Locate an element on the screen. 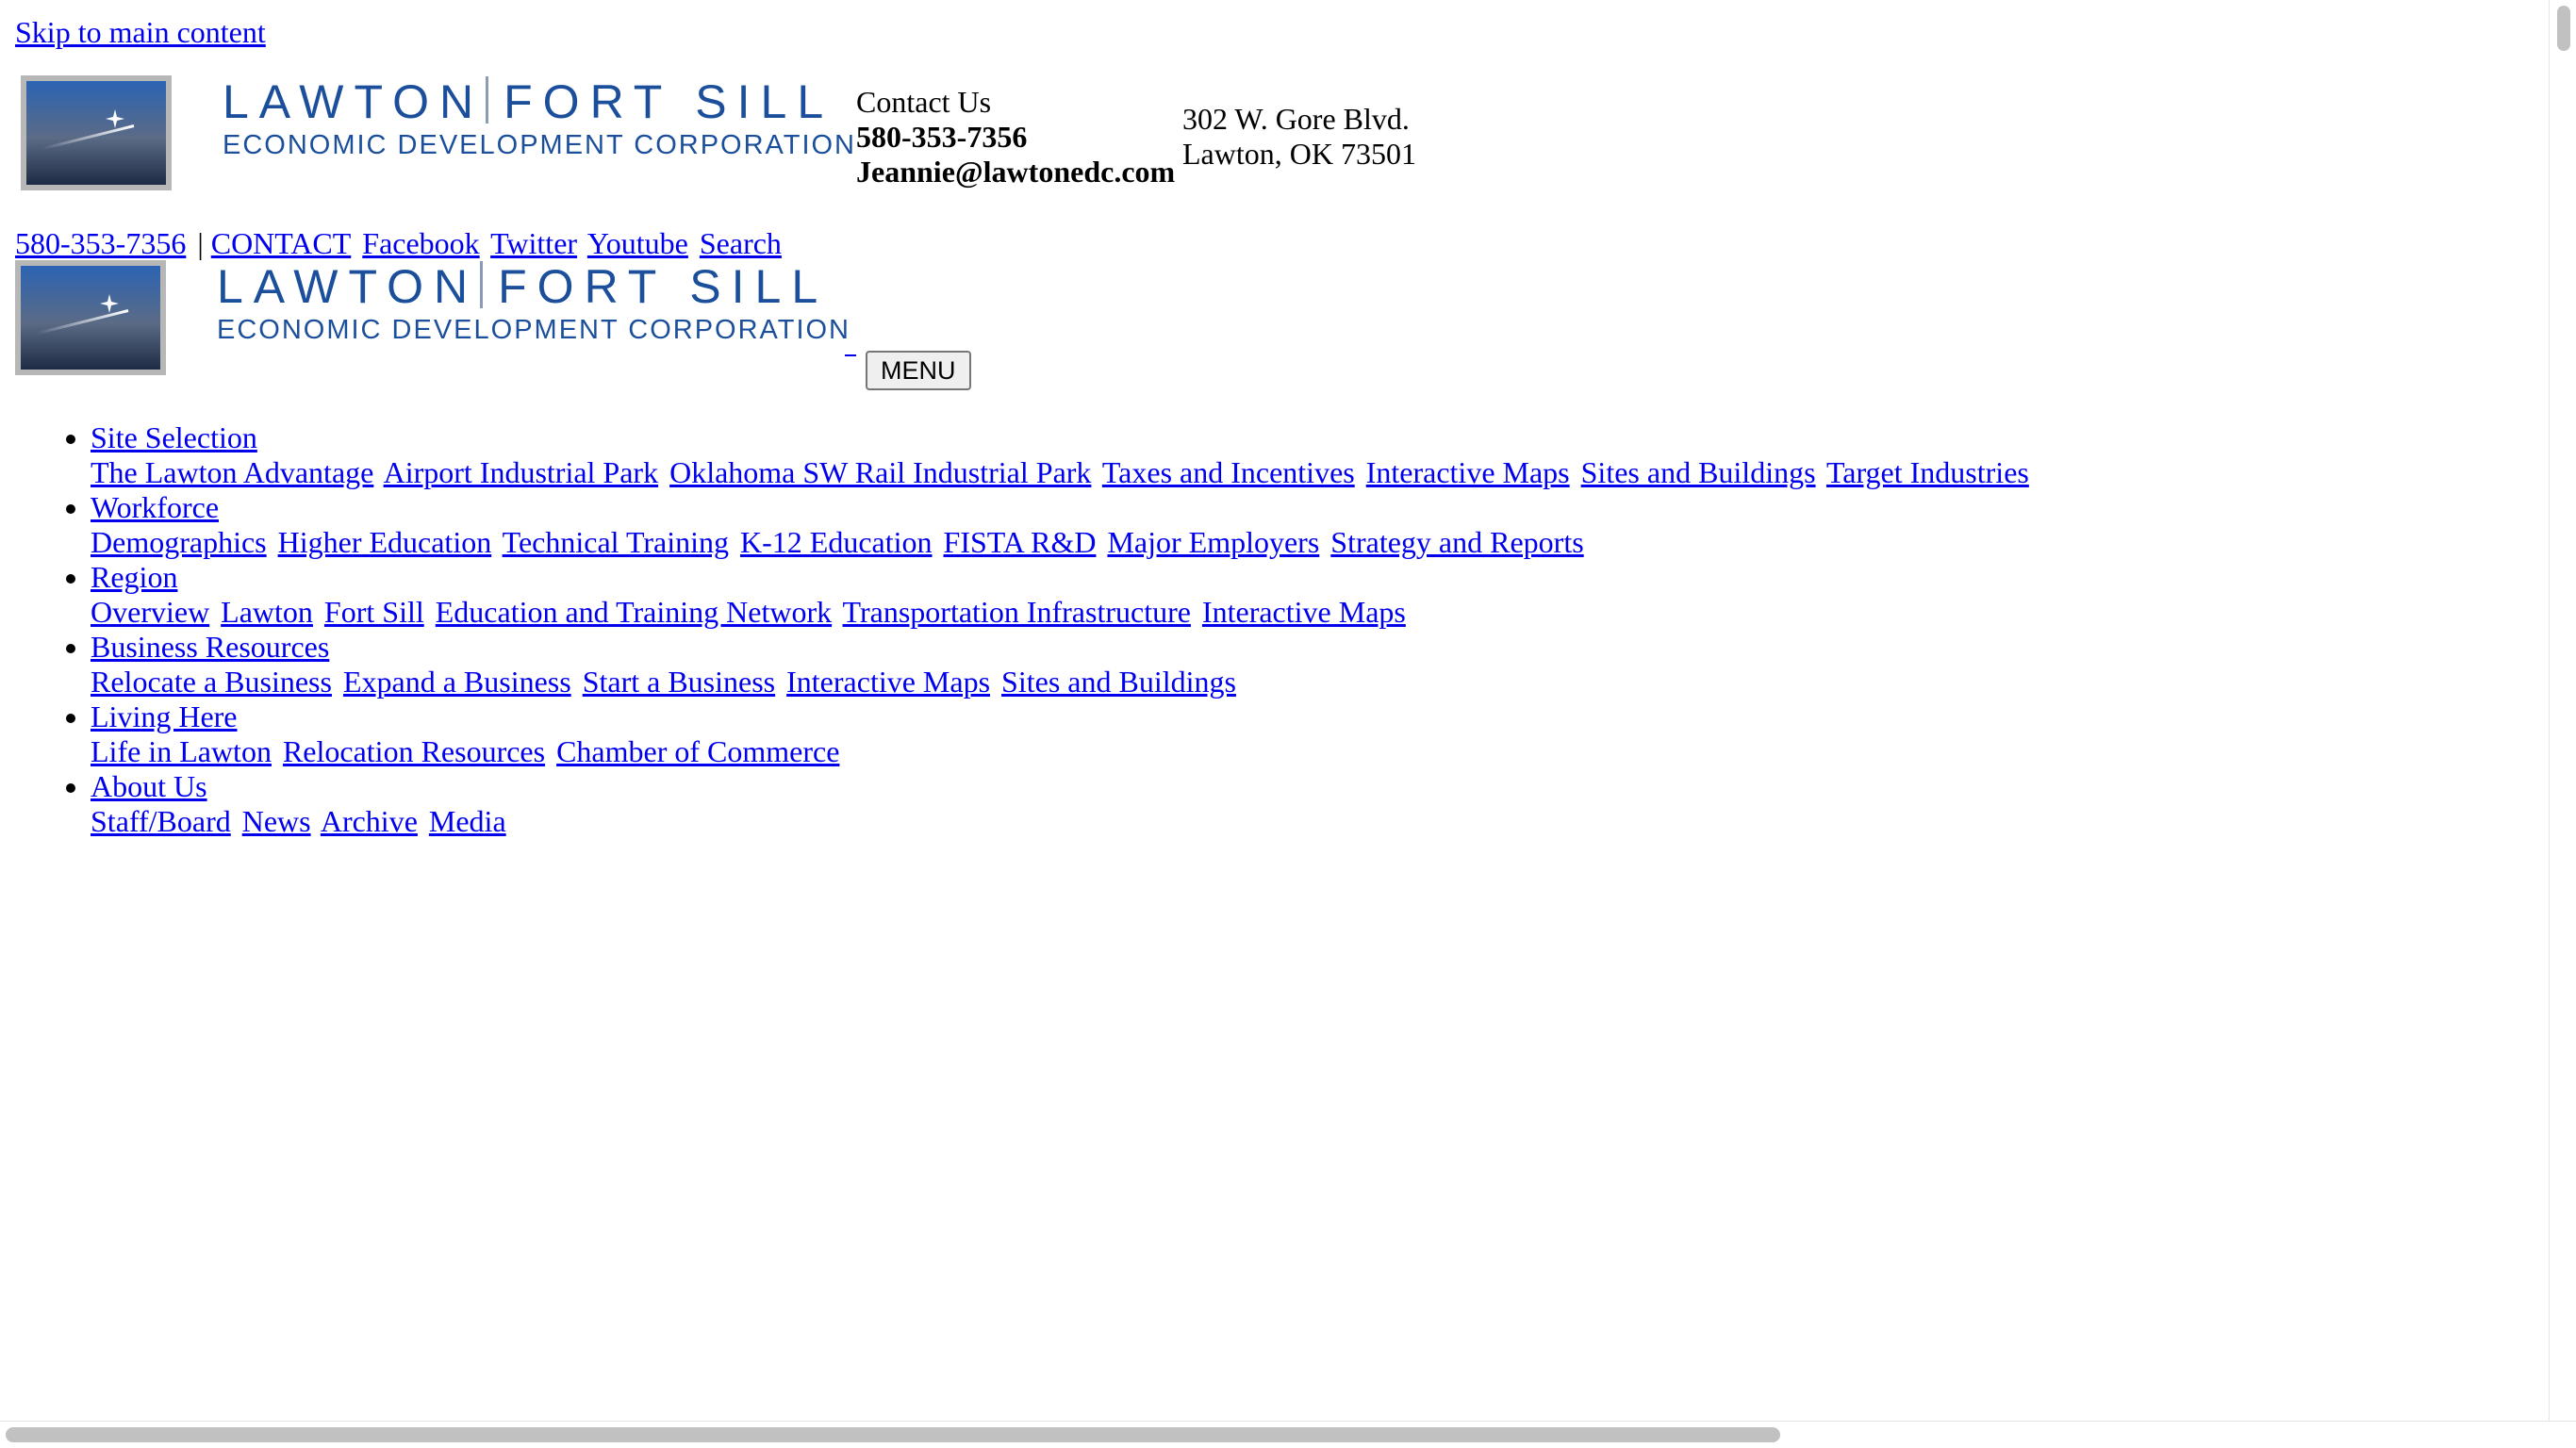  nav-link-living-here: Living Here is located at coordinates (164, 716).